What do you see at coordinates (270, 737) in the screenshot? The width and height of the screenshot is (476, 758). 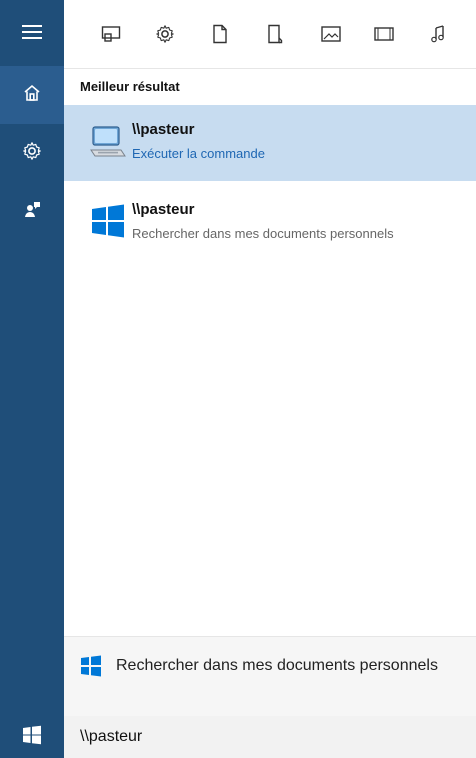 I see `search-input` at bounding box center [270, 737].